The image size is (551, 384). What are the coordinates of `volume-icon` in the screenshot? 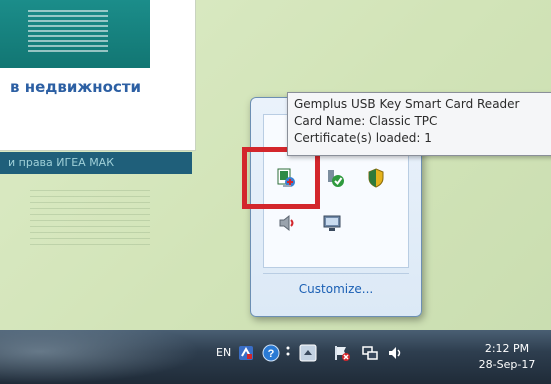 It's located at (288, 223).